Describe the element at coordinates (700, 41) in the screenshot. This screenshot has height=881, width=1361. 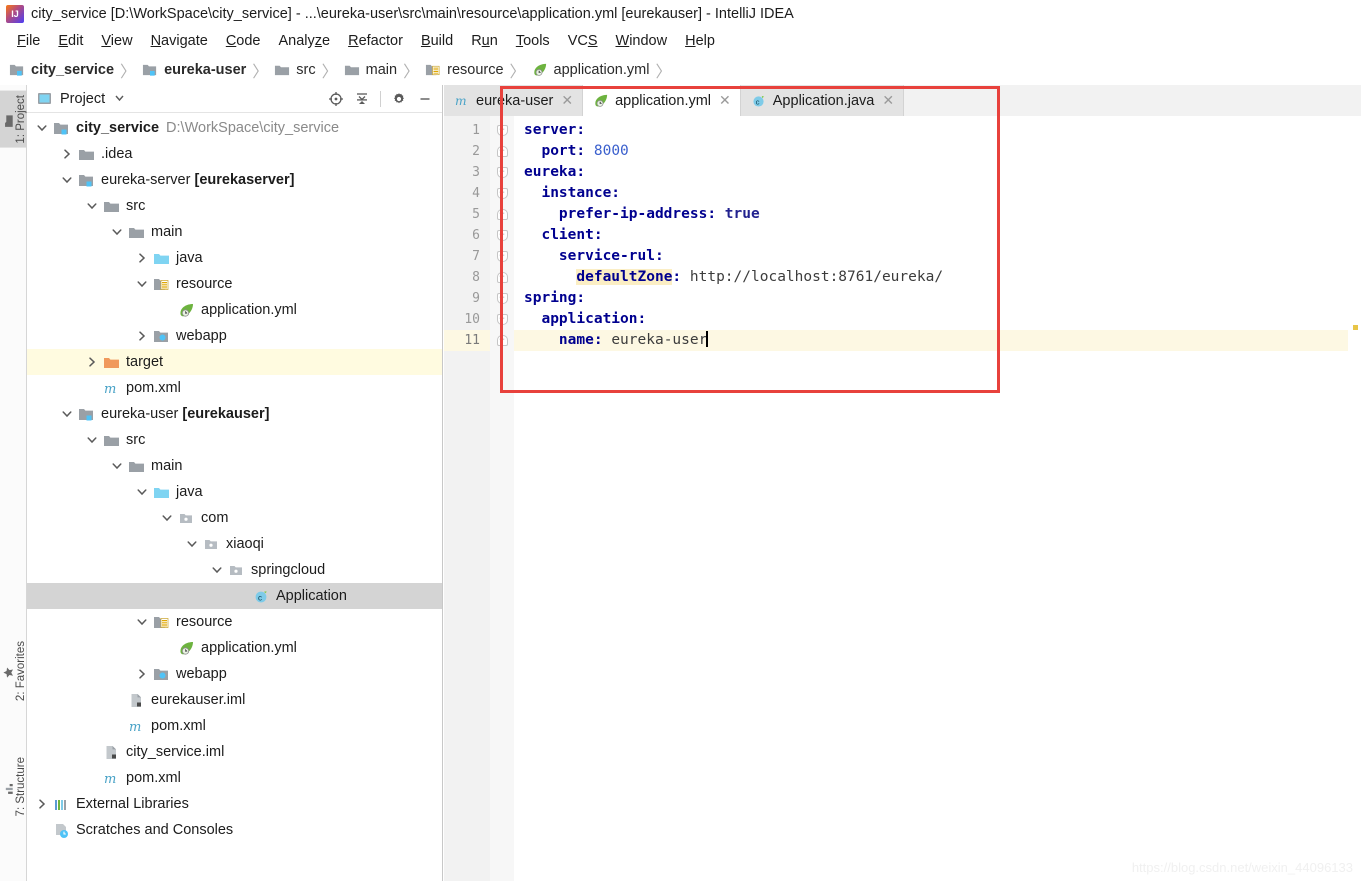
I see `menu-item-help: Help` at that location.